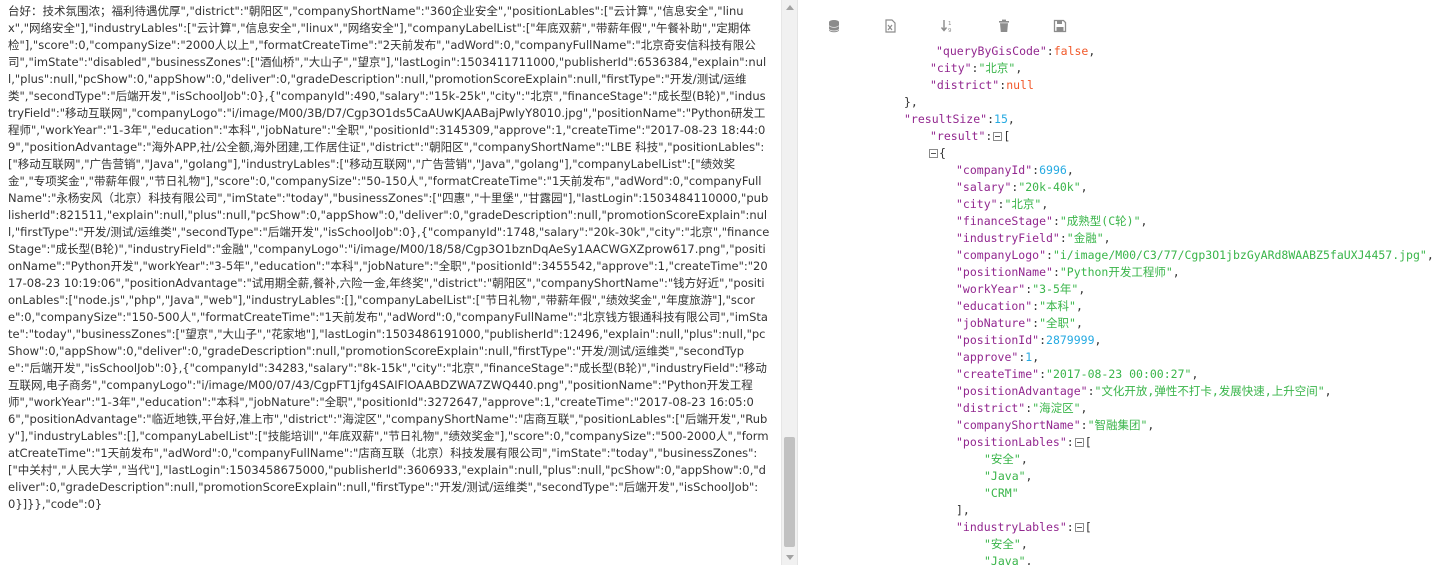 Image resolution: width=1456 pixels, height=565 pixels. I want to click on json-value: "海淀区", so click(1056, 408).